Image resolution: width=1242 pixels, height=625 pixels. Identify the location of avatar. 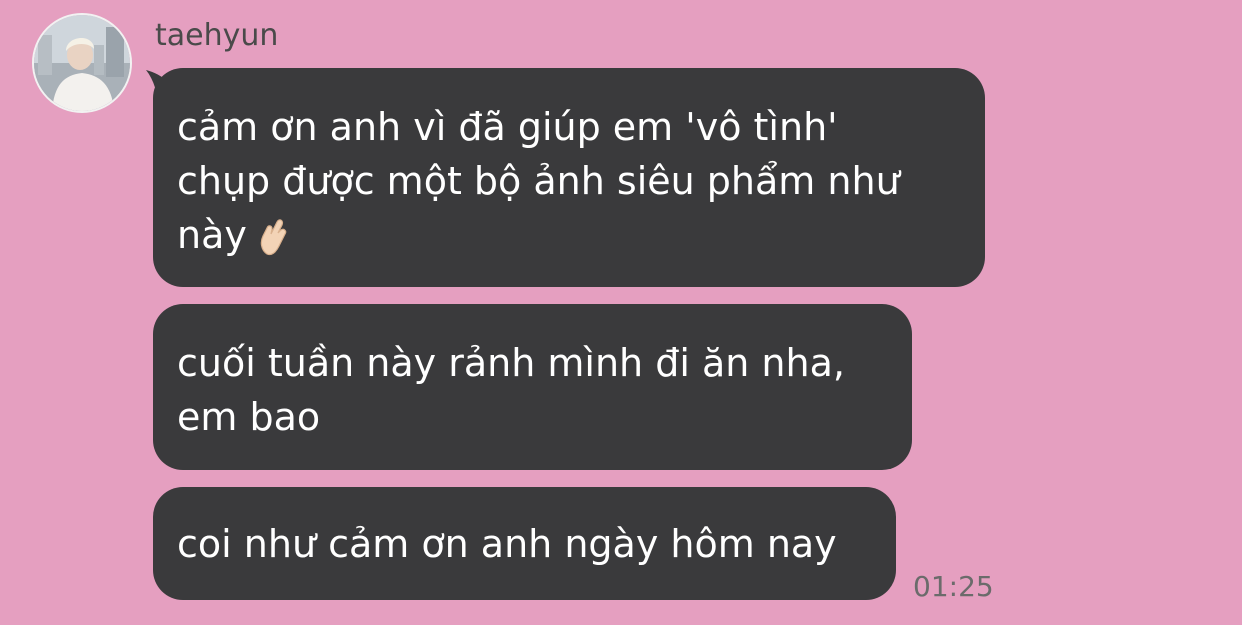
(82, 63).